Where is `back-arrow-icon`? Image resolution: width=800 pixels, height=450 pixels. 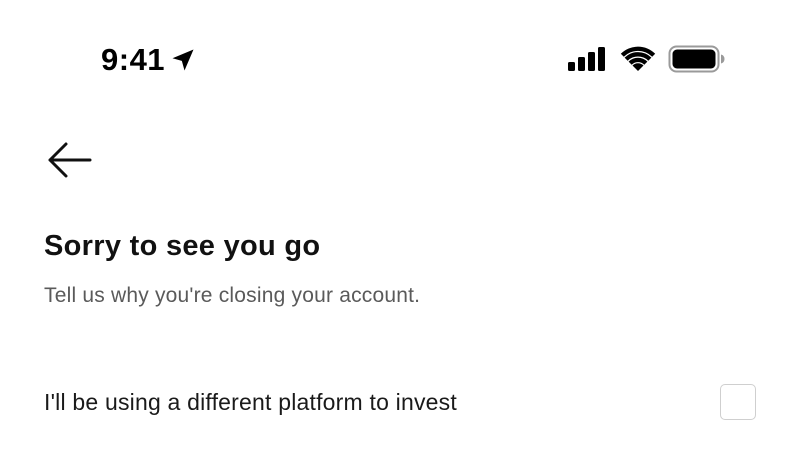
back-arrow-icon is located at coordinates (70, 160).